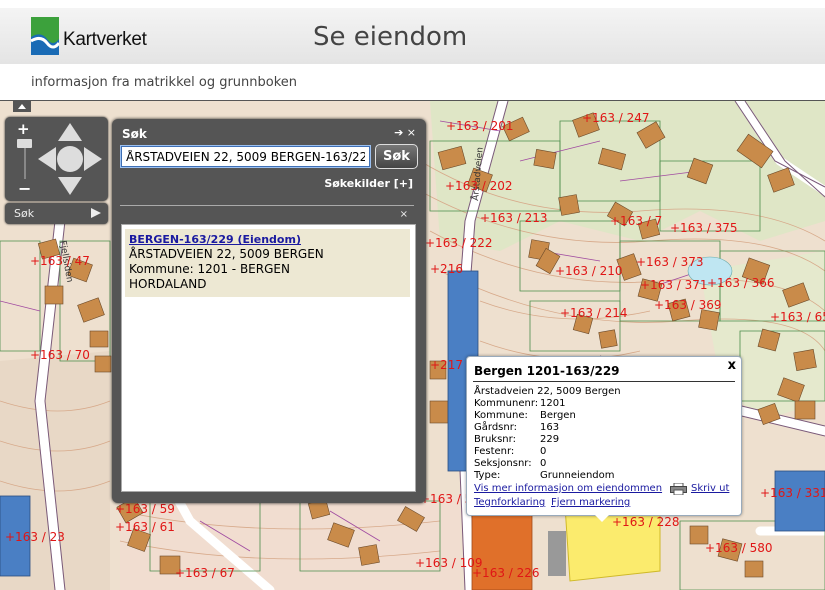 The width and height of the screenshot is (825, 590). I want to click on parcel-label: +163 / 373, so click(670, 262).